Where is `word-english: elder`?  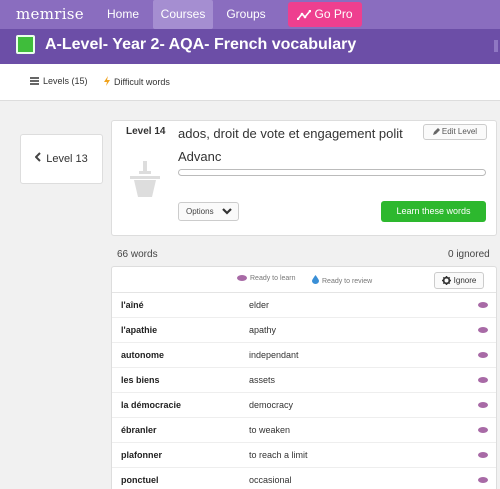
word-english: elder is located at coordinates (259, 305).